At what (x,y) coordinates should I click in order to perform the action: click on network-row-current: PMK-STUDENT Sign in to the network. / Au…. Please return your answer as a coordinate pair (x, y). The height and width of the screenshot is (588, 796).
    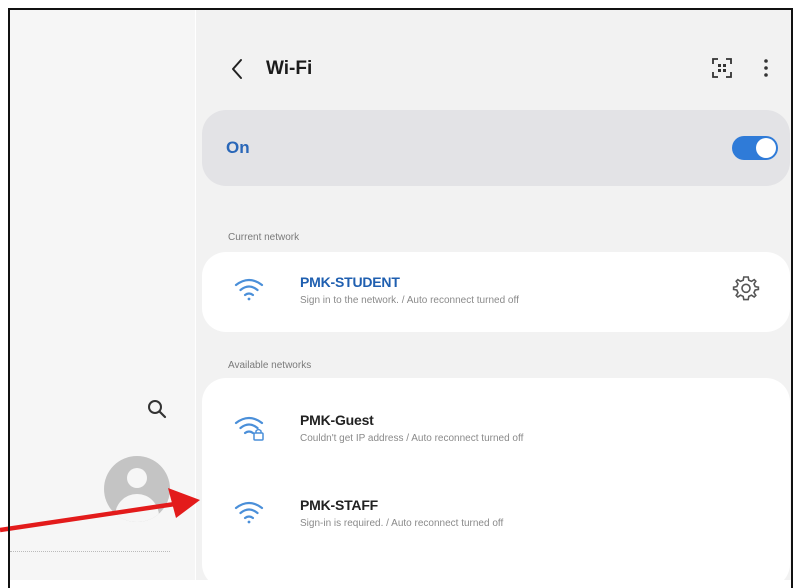
    Looking at the image, I should click on (496, 292).